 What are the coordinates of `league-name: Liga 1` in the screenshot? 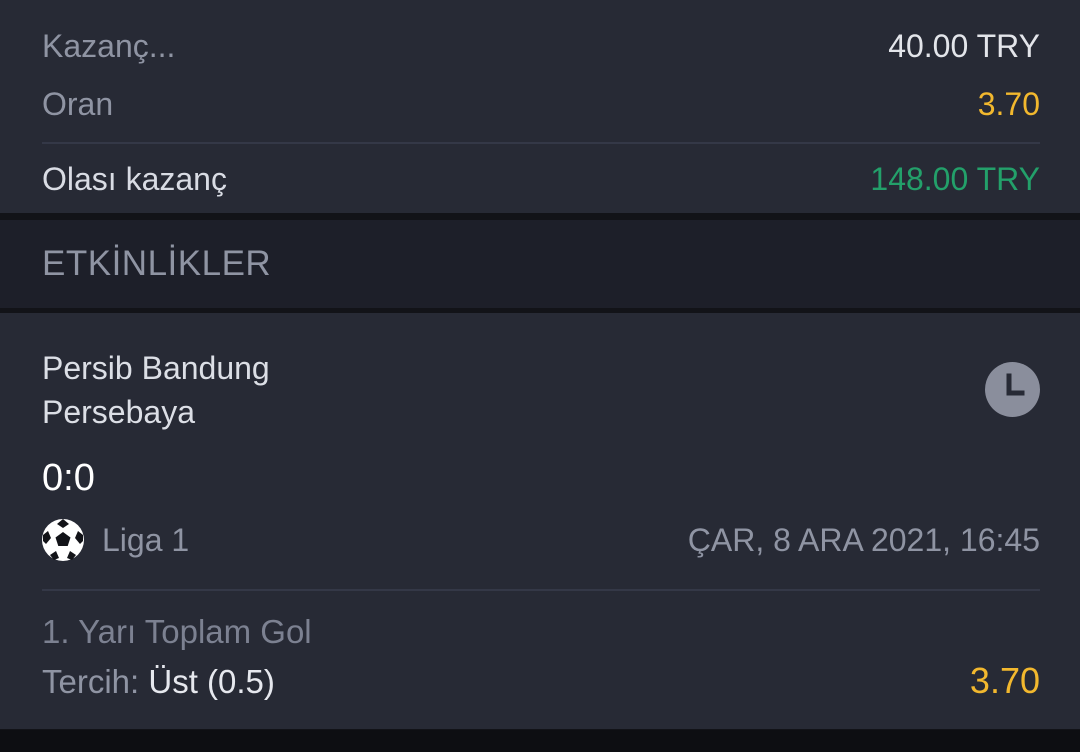 It's located at (146, 540).